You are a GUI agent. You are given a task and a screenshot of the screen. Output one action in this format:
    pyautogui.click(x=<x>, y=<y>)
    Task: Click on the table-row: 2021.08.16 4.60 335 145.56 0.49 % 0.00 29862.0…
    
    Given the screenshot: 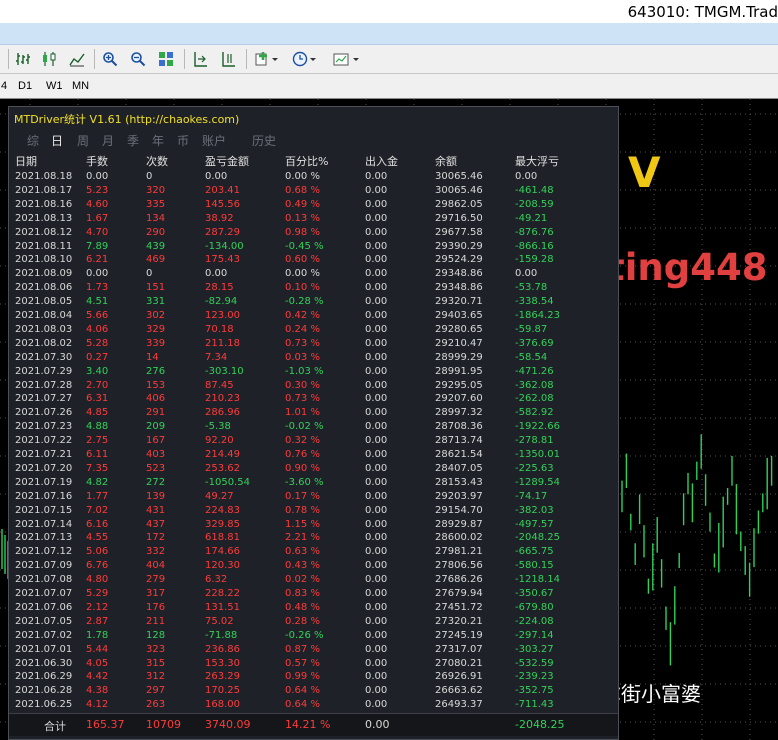 What is the action you would take?
    pyautogui.click(x=313, y=206)
    